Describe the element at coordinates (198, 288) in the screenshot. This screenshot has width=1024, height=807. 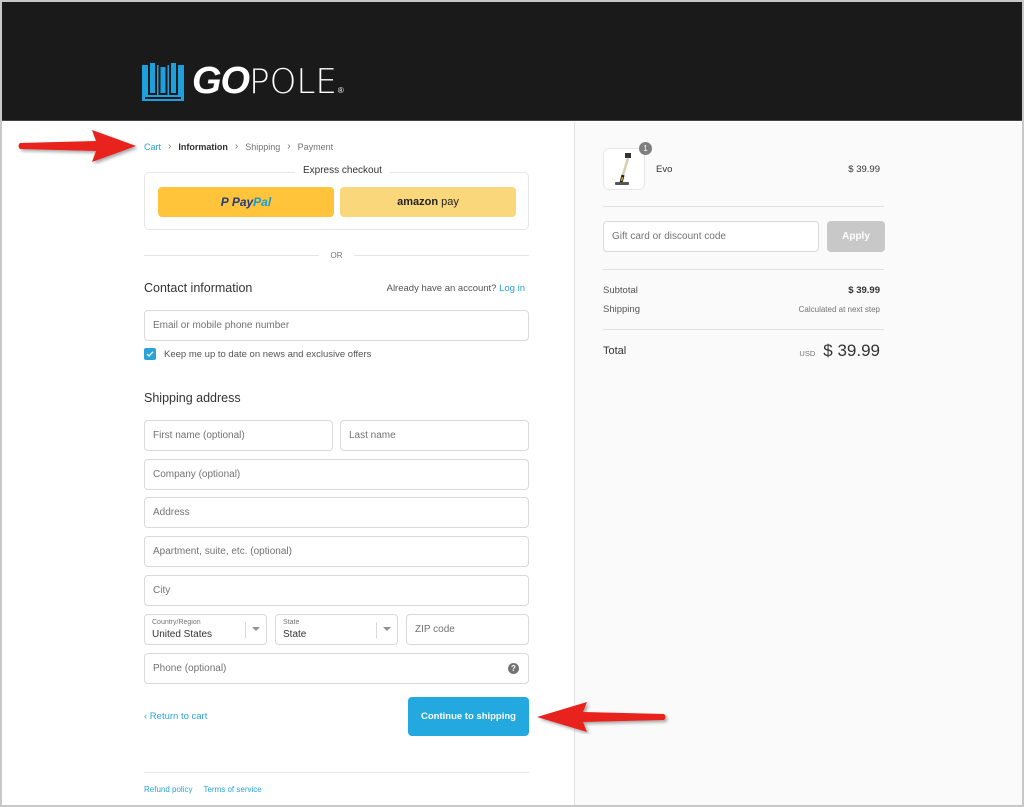
I see `contact-information-heading: Contact information` at that location.